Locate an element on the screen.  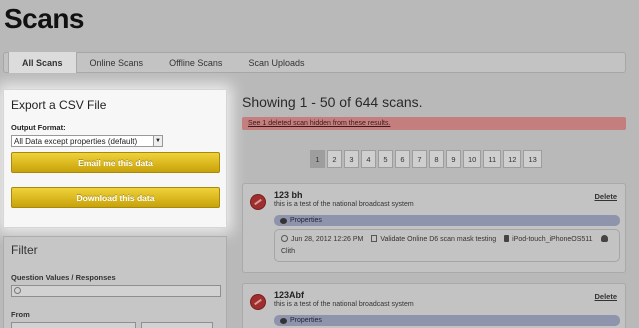
user-icon is located at coordinates (604, 238).